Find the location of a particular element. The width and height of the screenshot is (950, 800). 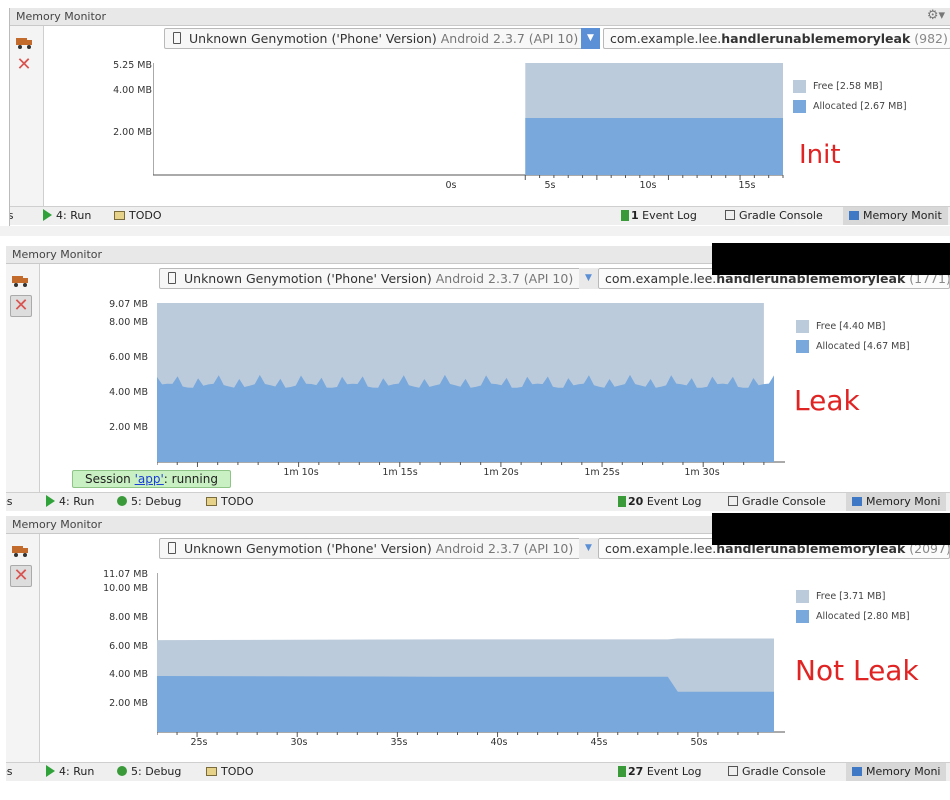

y-tick-label: 10.00 MB is located at coordinates (125, 588).